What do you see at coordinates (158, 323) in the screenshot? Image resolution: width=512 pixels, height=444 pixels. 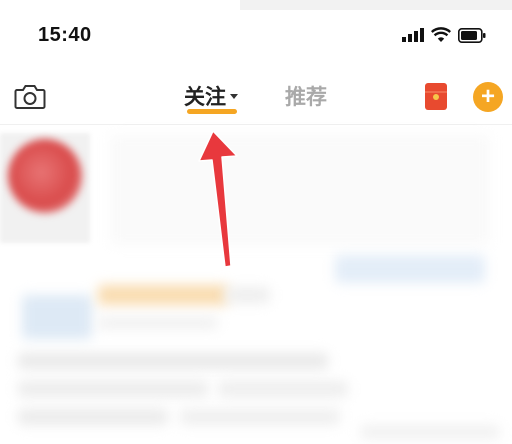 I see `blurred-gray-subline` at bounding box center [158, 323].